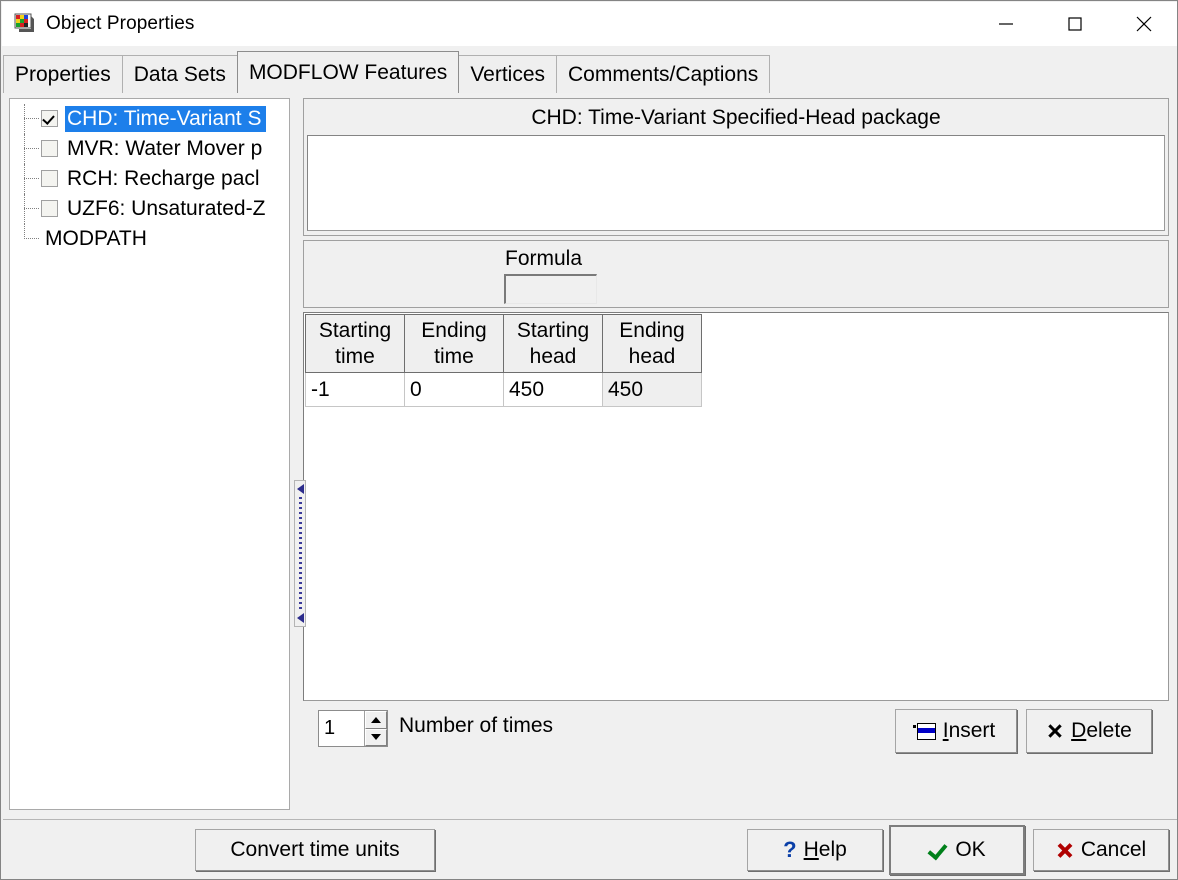  What do you see at coordinates (300, 489) in the screenshot?
I see `splitter-arrow-up-icon` at bounding box center [300, 489].